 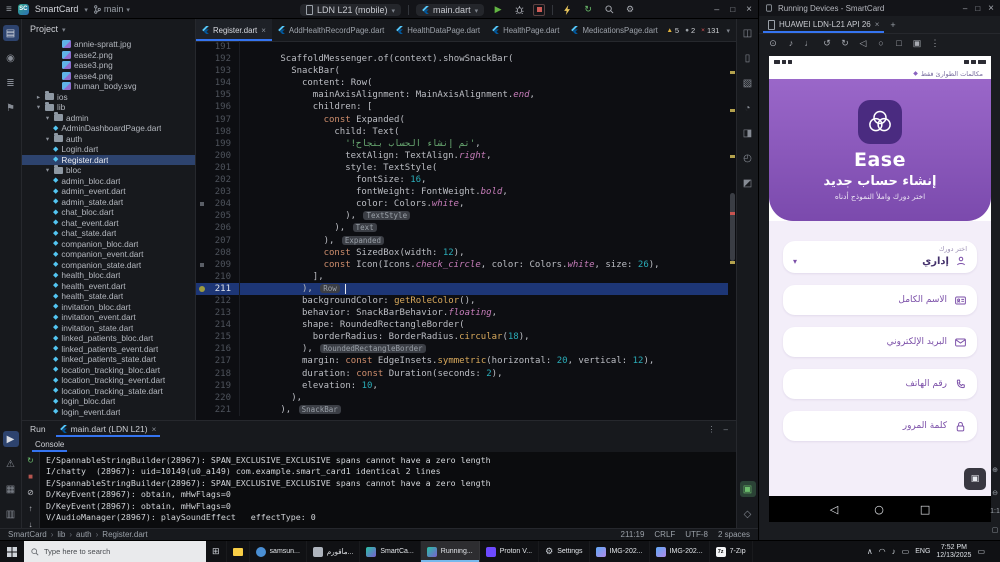 I want to click on rotate-right-icon: ↻, so click(x=845, y=43).